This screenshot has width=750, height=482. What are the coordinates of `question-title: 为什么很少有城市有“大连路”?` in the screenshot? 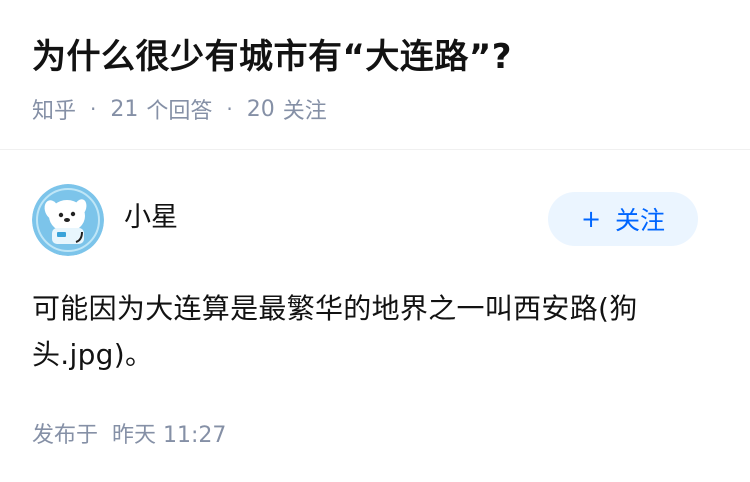 It's located at (272, 57).